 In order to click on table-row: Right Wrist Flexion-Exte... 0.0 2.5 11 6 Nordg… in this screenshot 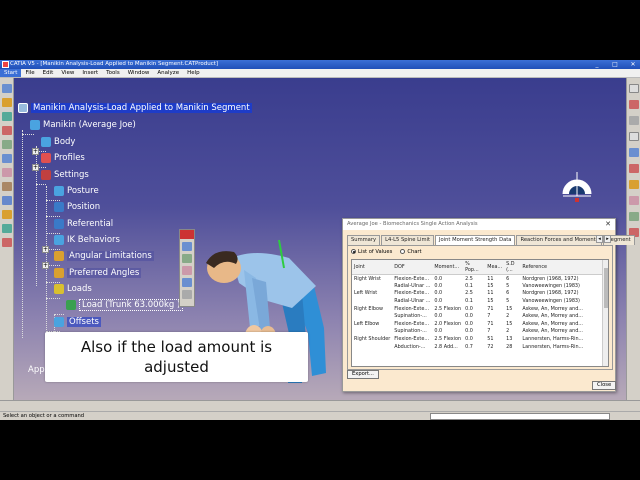, I will do `click(480, 279)`.